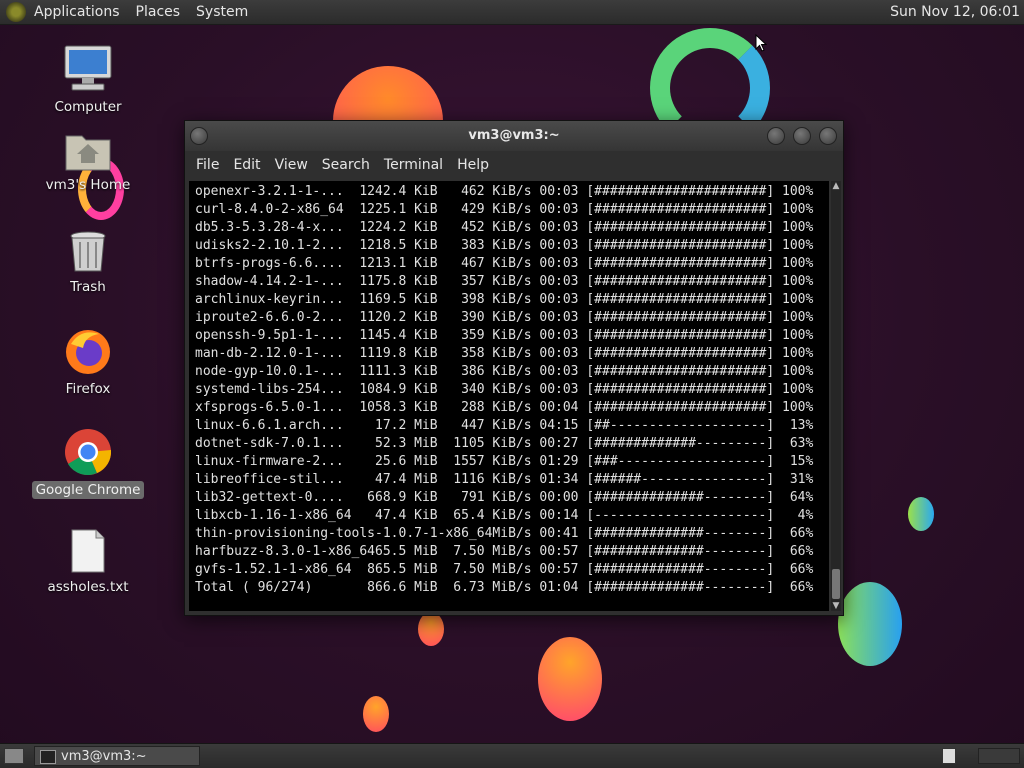 Image resolution: width=1024 pixels, height=768 pixels. What do you see at coordinates (88, 551) in the screenshot?
I see `text-file-icon` at bounding box center [88, 551].